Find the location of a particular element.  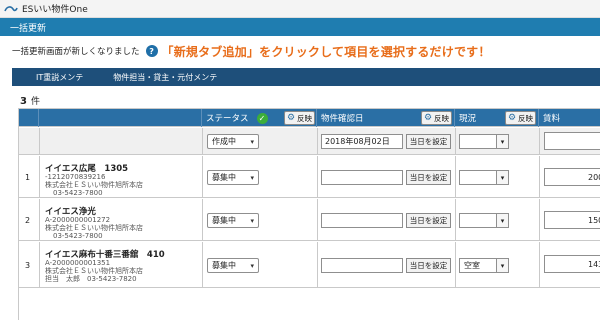

row-number: 3 is located at coordinates (28, 265).